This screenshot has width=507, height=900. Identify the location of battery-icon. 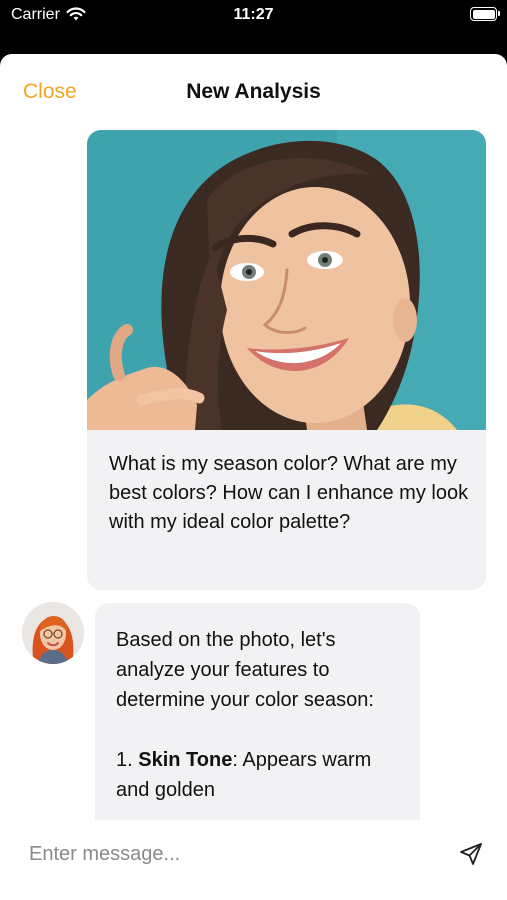
(485, 14).